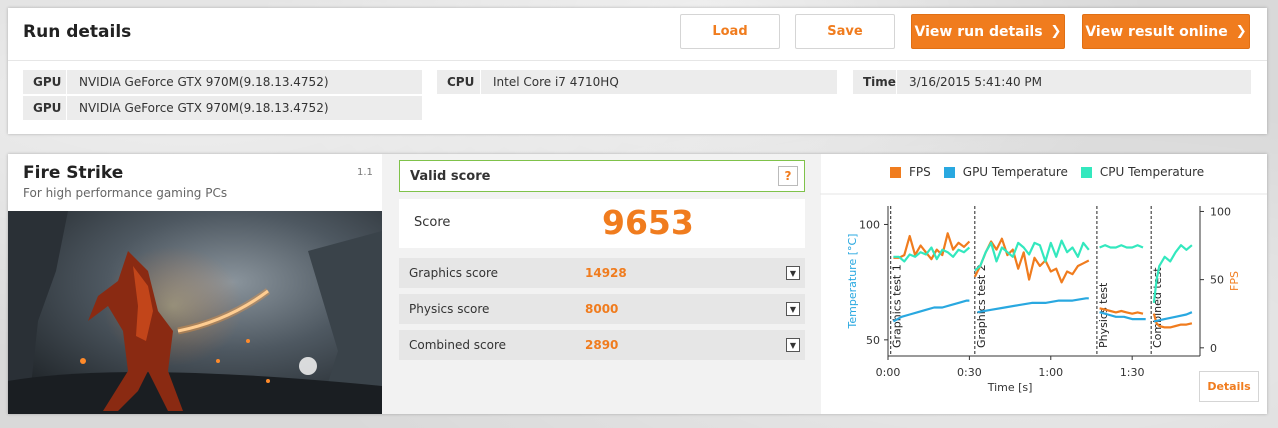  Describe the element at coordinates (895, 172) in the screenshot. I see `legend-swatch-fps` at that location.